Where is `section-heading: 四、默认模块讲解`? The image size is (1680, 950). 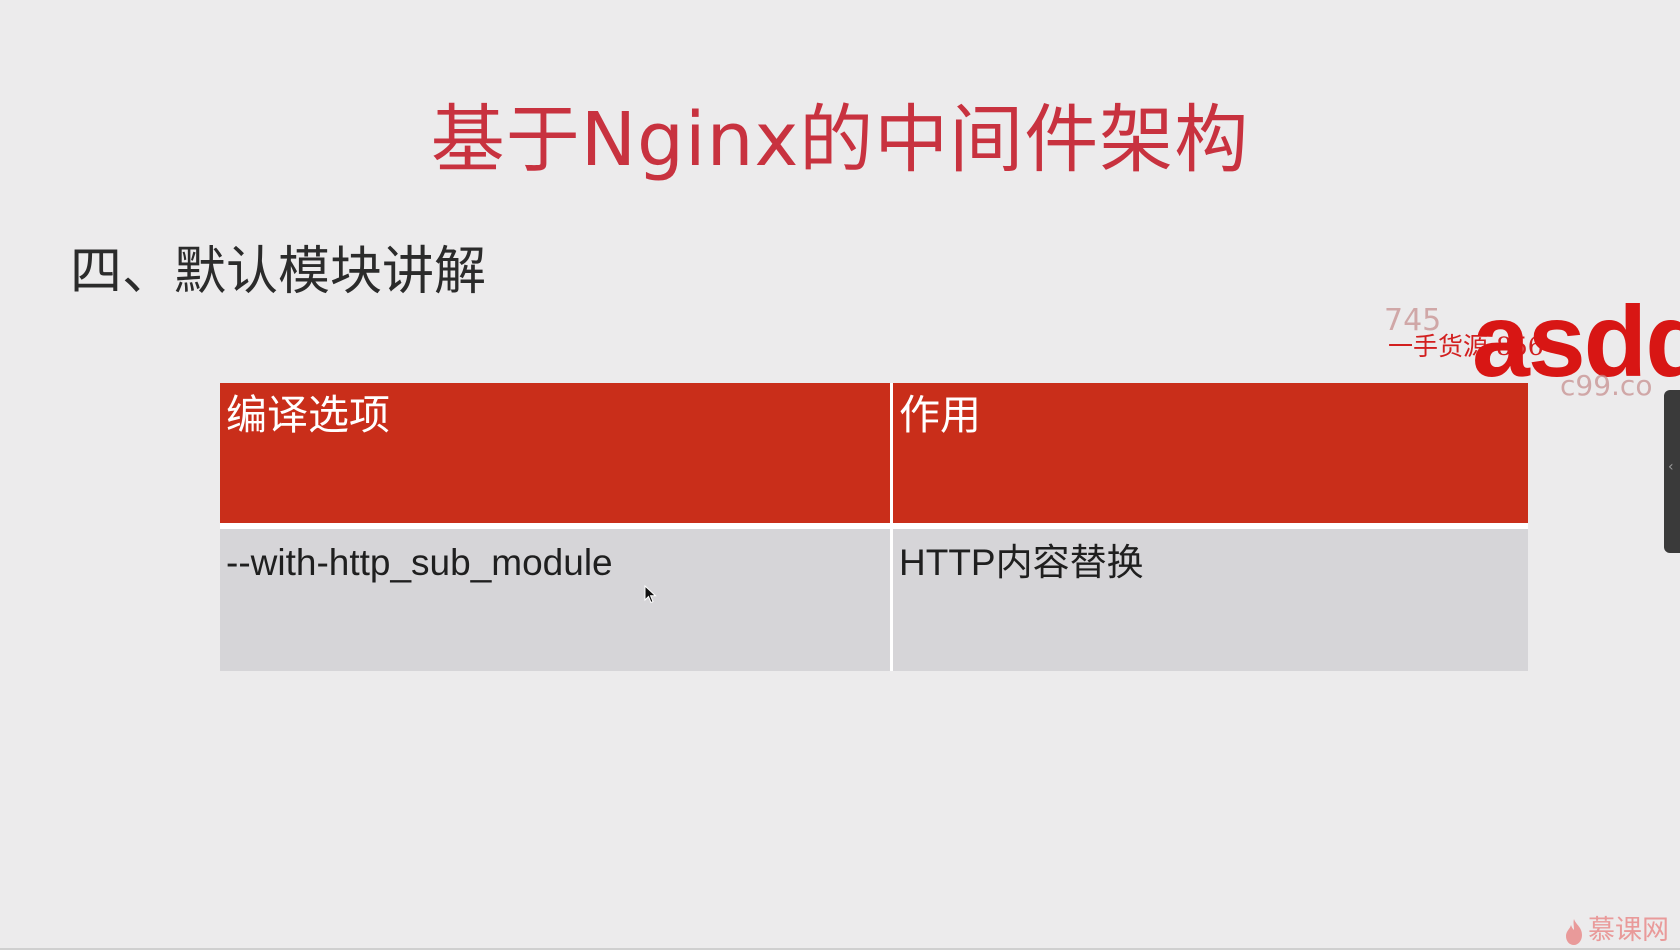
section-heading: 四、默认模块讲解 is located at coordinates (278, 272).